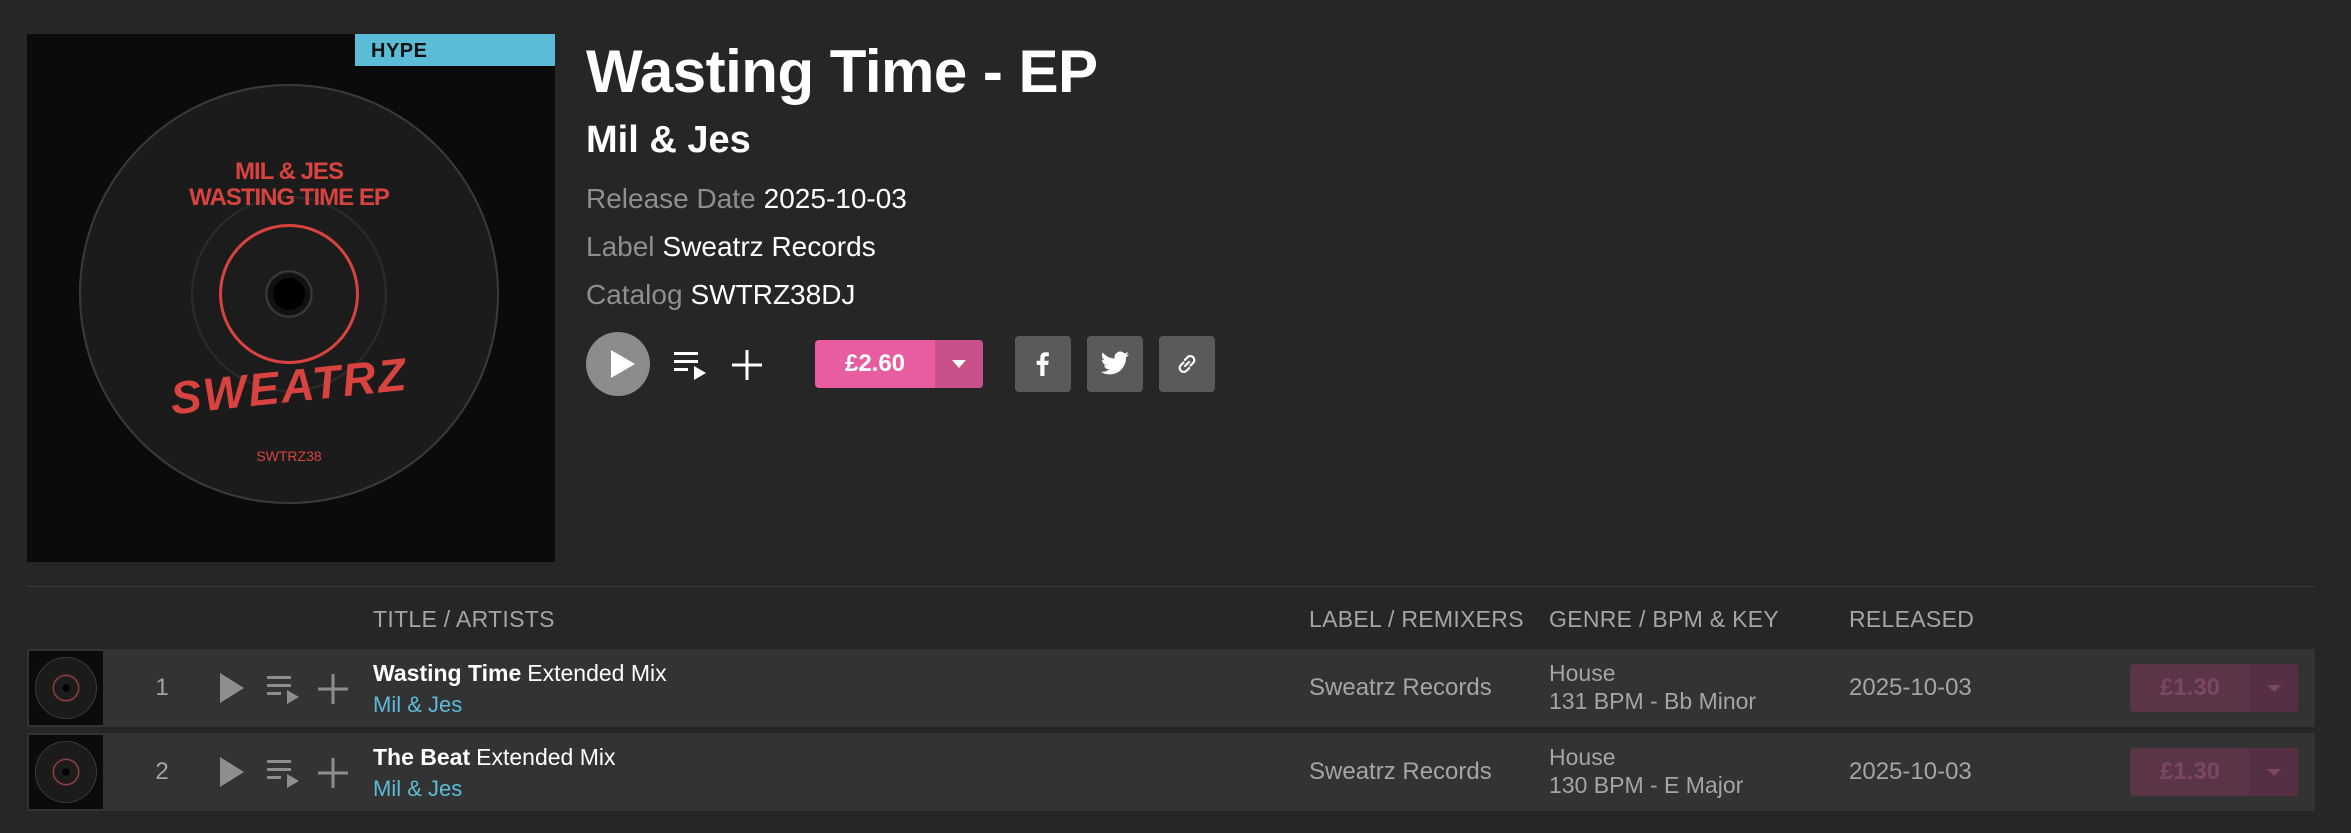  Describe the element at coordinates (668, 140) in the screenshot. I see `release-artist-link: Mil & Jes` at that location.